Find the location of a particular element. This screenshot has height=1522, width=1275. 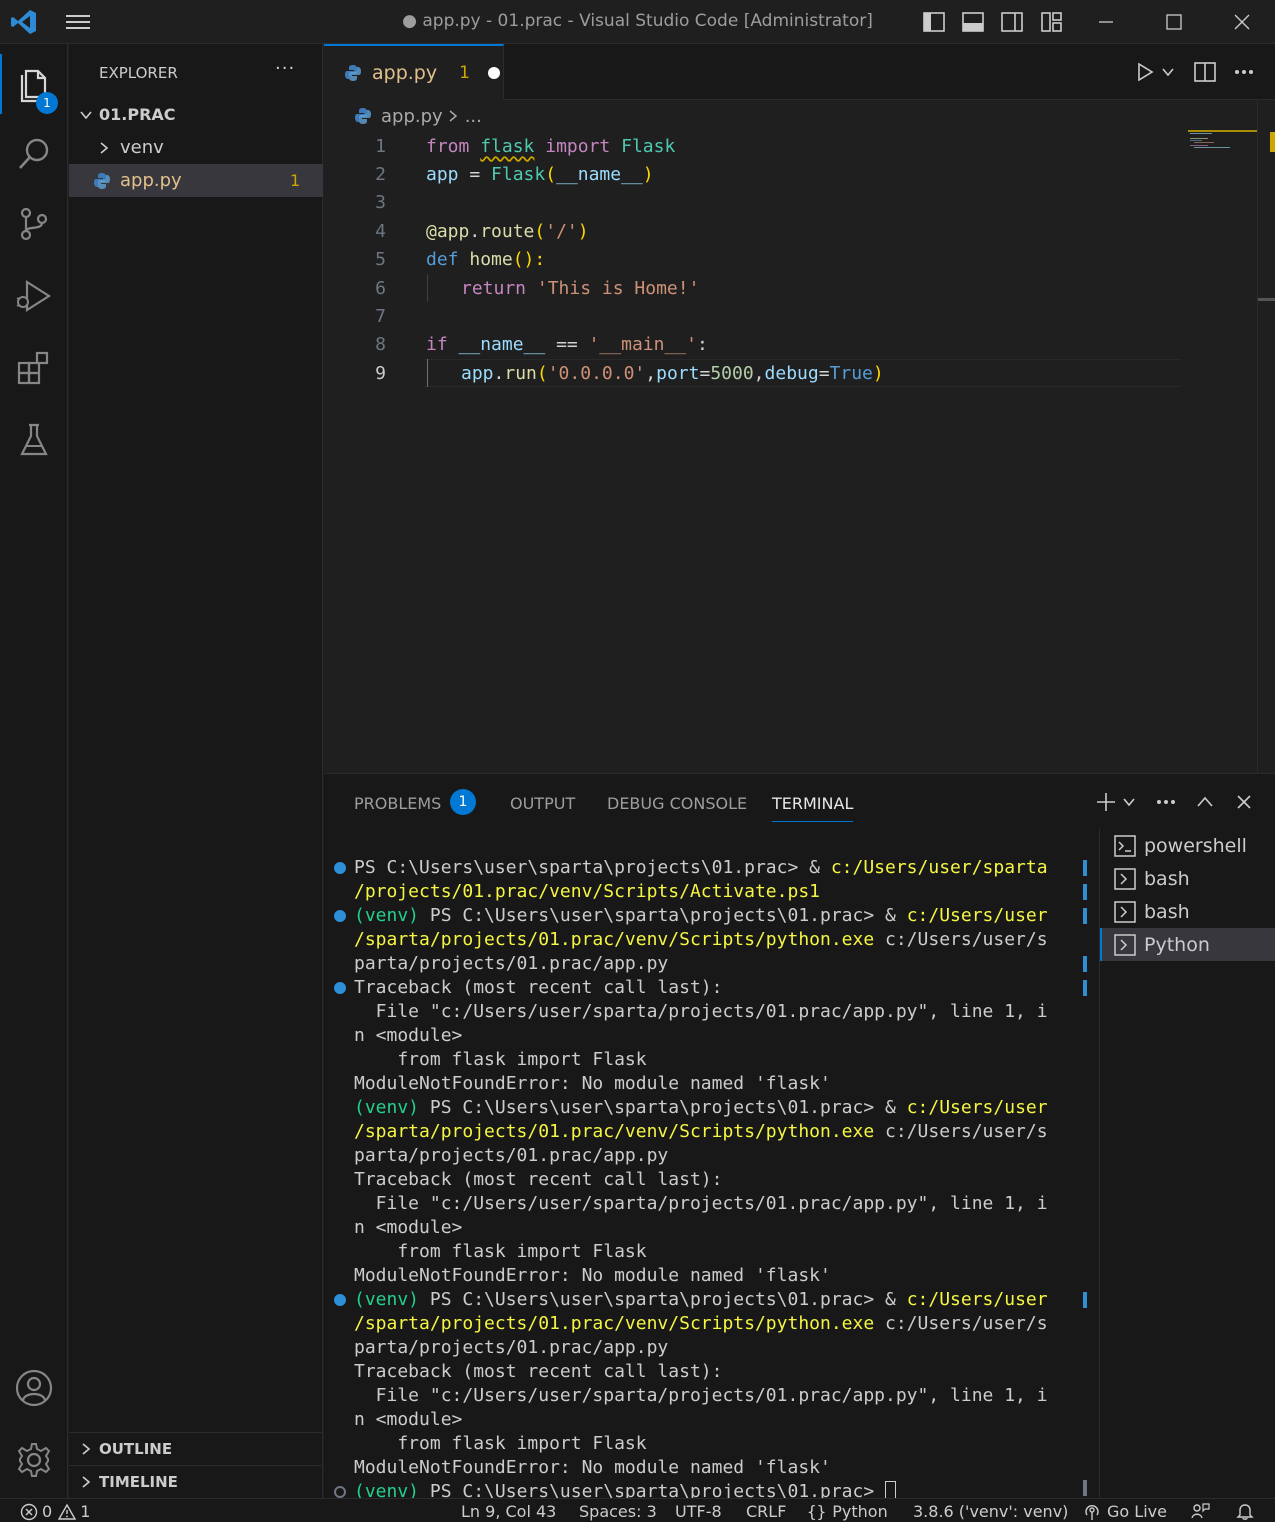

unresolved-import-warning: flask is located at coordinates (507, 146).